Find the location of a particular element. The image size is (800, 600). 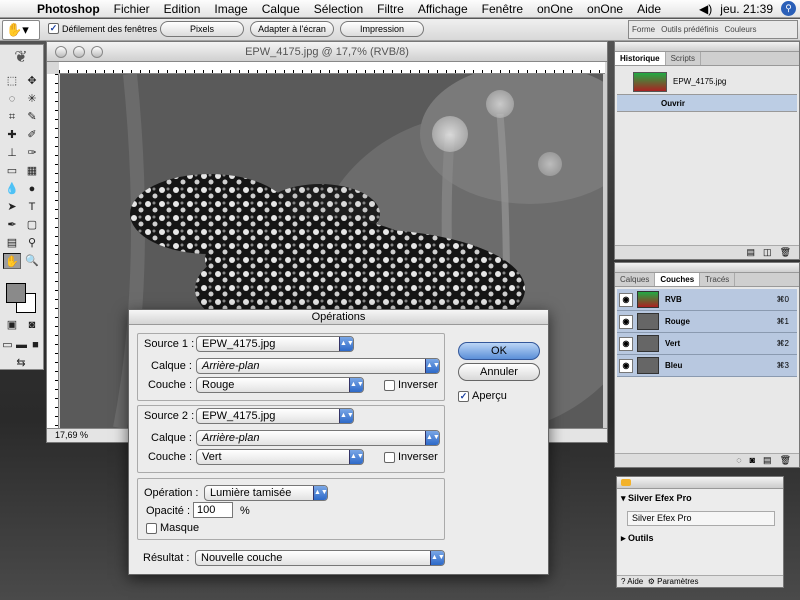

close-window-icon is located at coordinates (61, 52).